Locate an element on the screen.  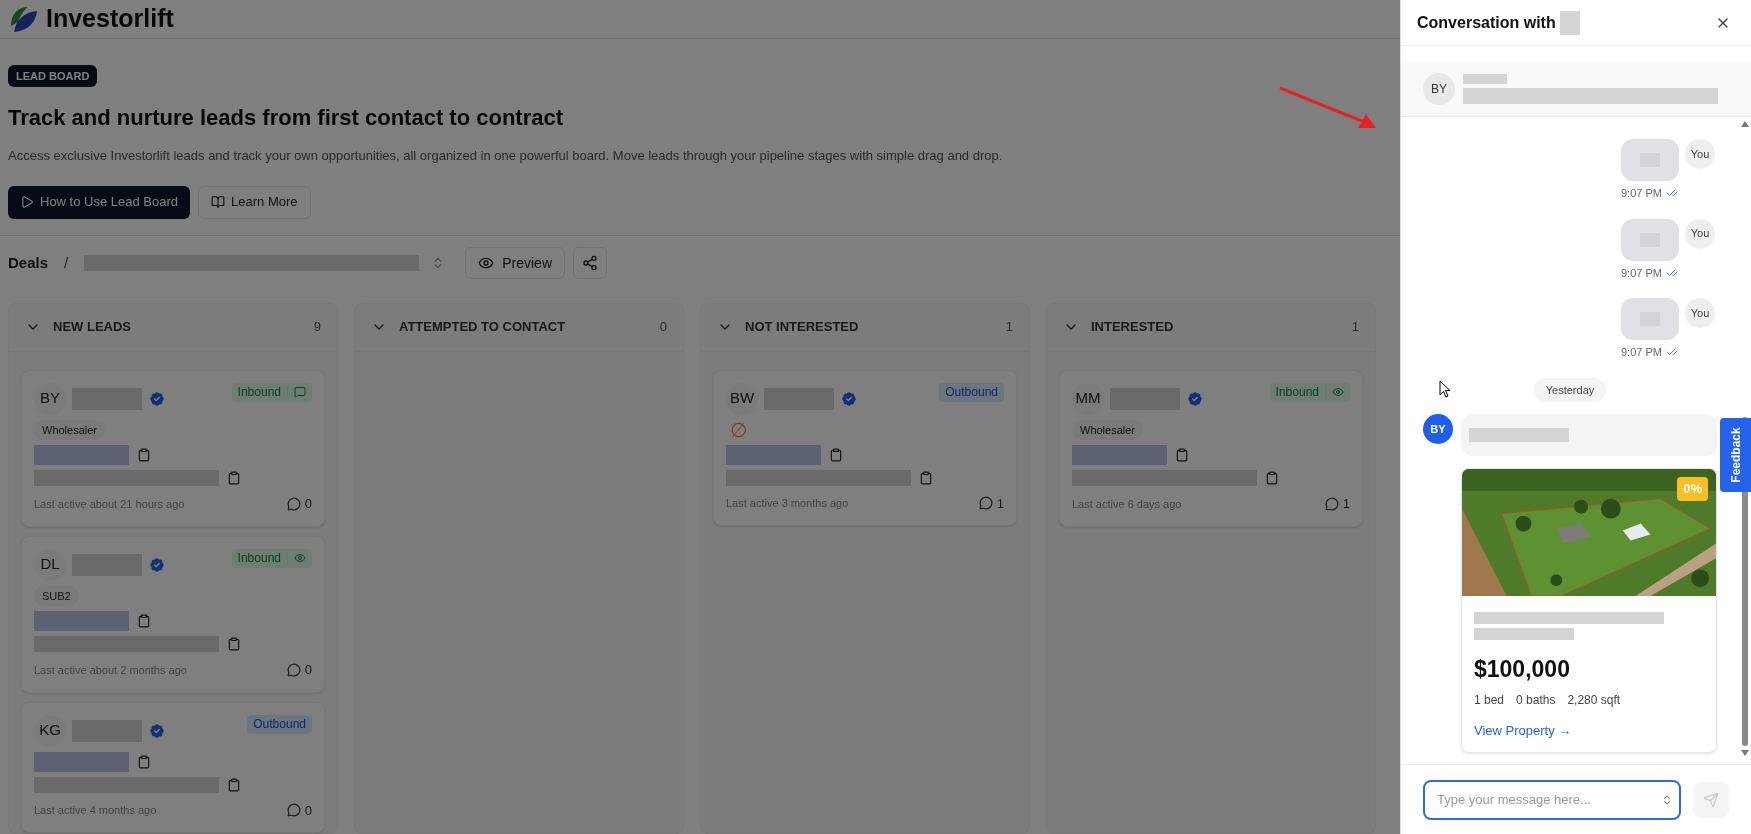
column-count: 0 is located at coordinates (663, 327).